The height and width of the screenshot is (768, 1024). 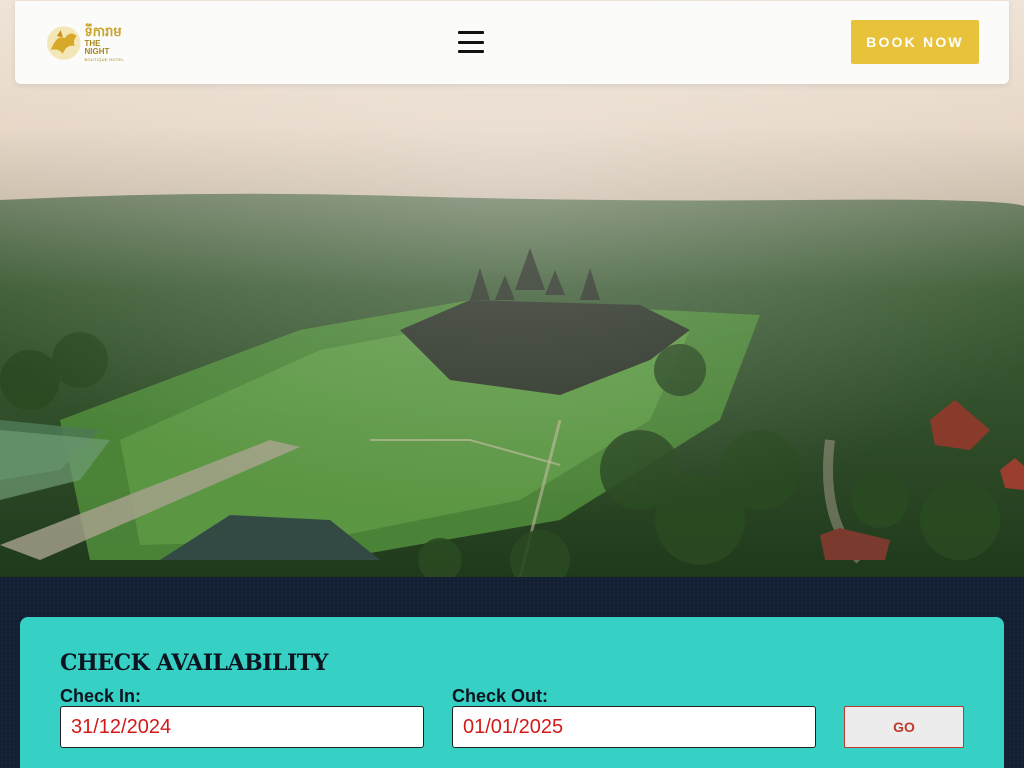 I want to click on check-out-date-input, so click(x=634, y=727).